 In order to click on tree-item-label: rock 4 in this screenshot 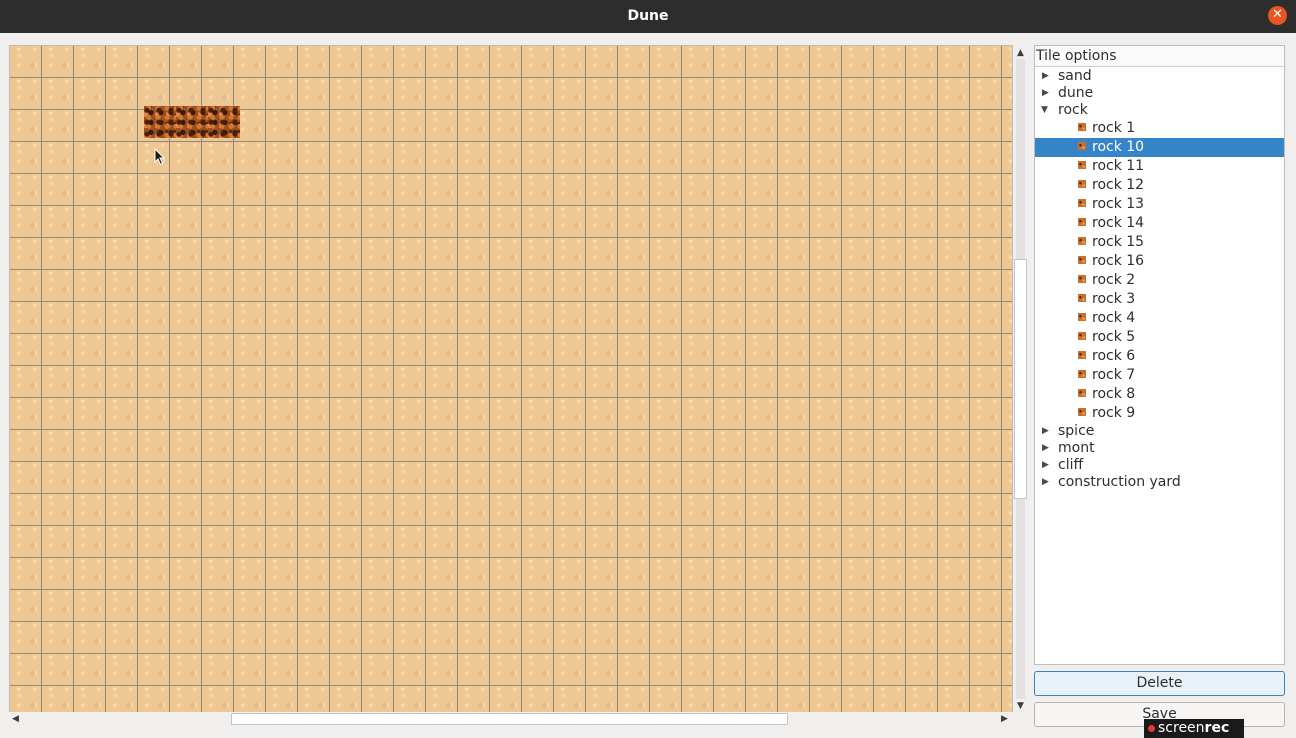, I will do `click(1114, 318)`.